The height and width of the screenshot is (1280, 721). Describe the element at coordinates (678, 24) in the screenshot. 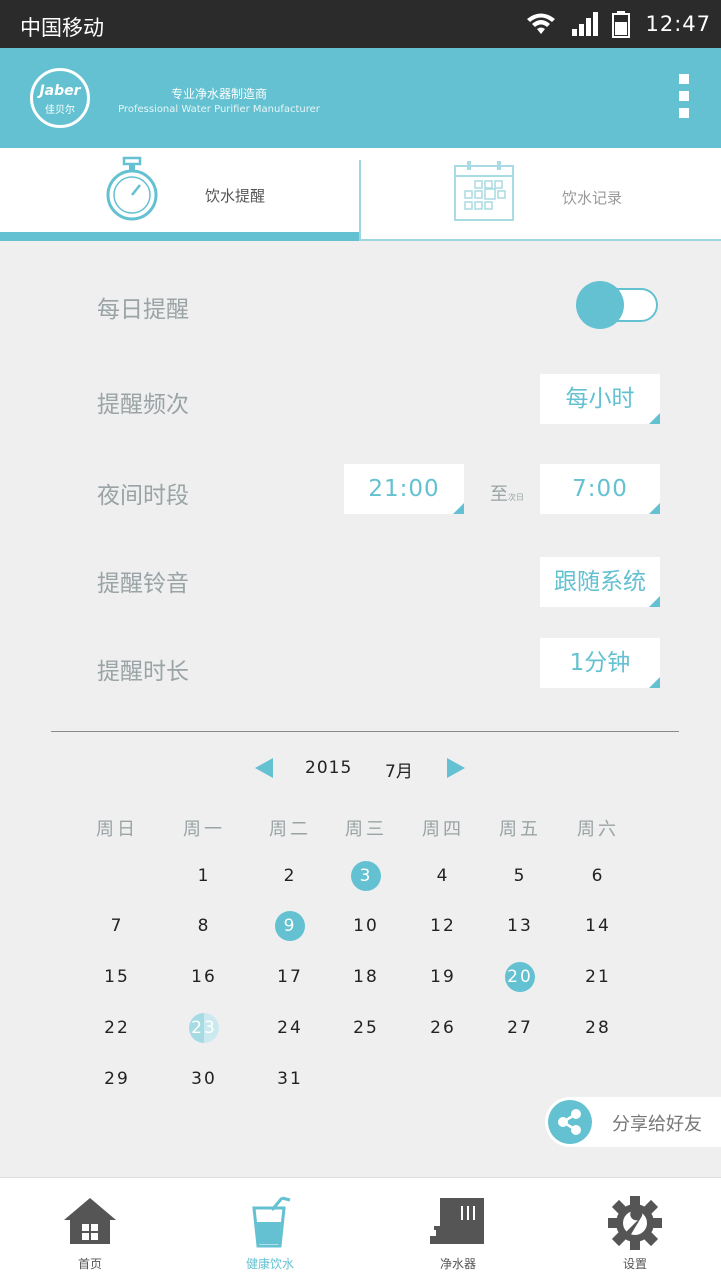

I see `clock: 12:47` at that location.